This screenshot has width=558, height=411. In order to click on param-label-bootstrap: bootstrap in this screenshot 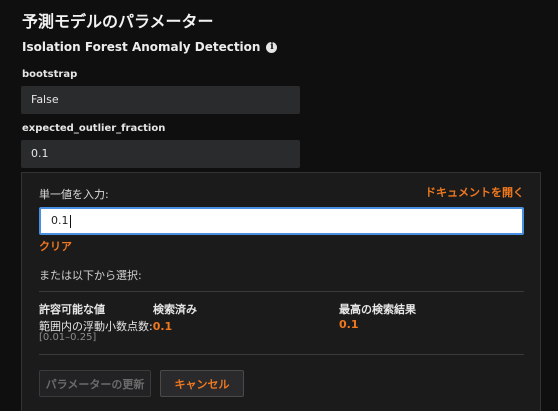, I will do `click(50, 74)`.